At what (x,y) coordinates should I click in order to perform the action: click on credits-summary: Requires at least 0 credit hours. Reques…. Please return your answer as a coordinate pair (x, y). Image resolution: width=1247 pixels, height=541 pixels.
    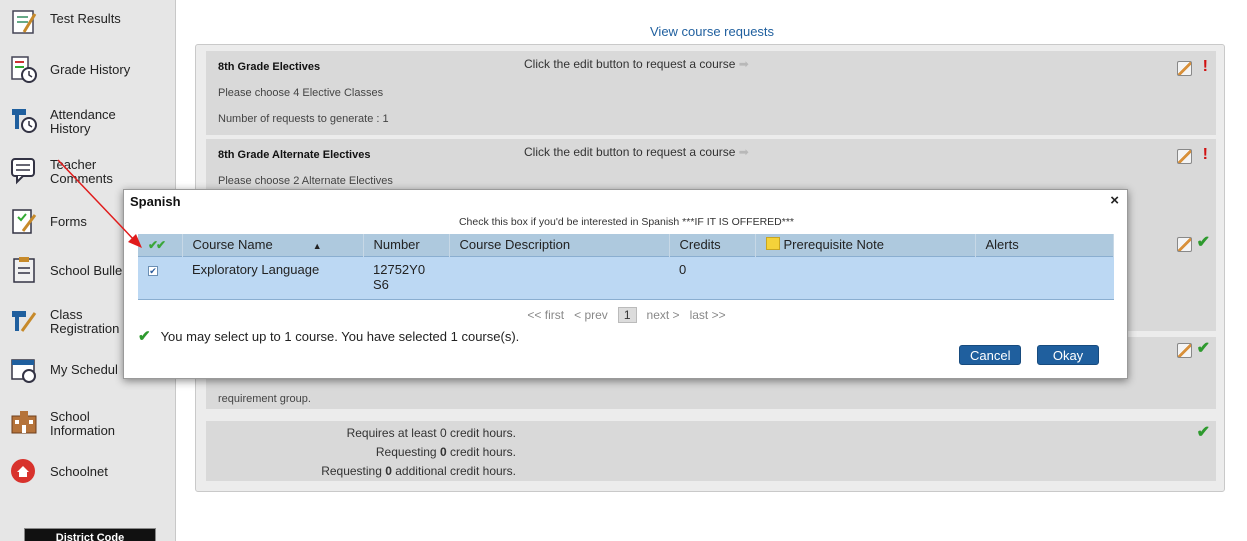
    Looking at the image, I should click on (711, 451).